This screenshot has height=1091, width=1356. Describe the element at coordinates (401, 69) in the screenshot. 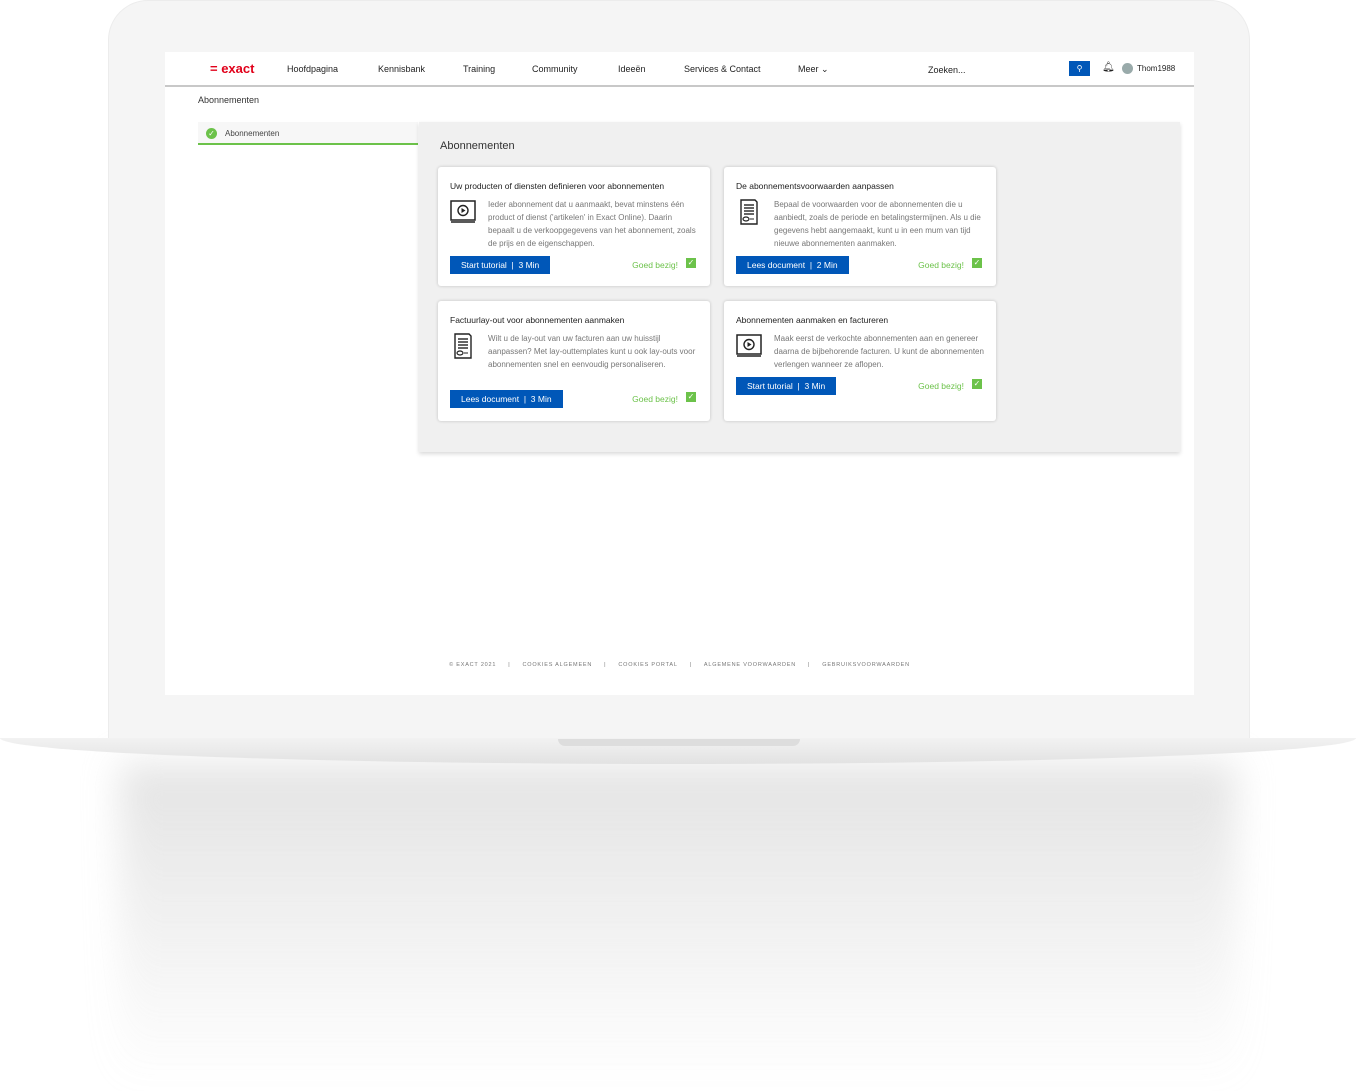

I see `nav-kennisbank: Kennisbank` at that location.